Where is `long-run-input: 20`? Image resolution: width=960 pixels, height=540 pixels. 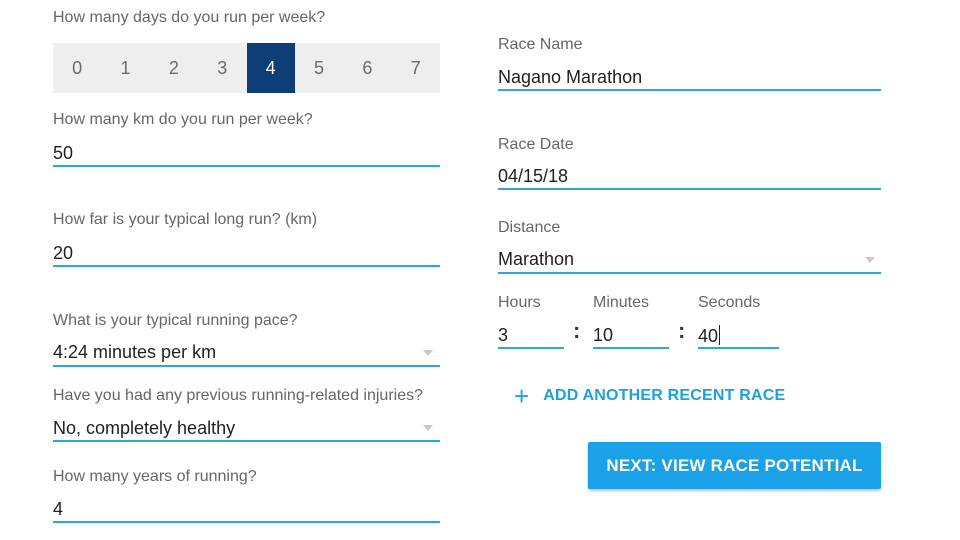
long-run-input: 20 is located at coordinates (63, 253).